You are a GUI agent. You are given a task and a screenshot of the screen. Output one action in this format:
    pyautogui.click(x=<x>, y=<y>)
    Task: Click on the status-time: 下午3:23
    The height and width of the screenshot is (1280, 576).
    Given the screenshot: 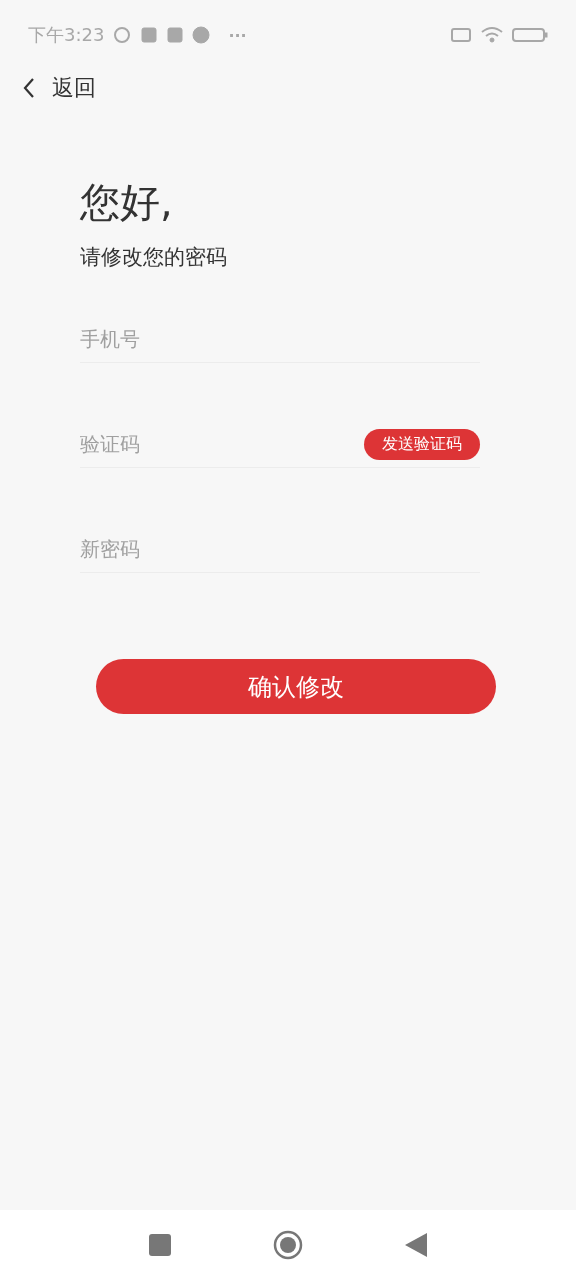 What is the action you would take?
    pyautogui.click(x=66, y=35)
    